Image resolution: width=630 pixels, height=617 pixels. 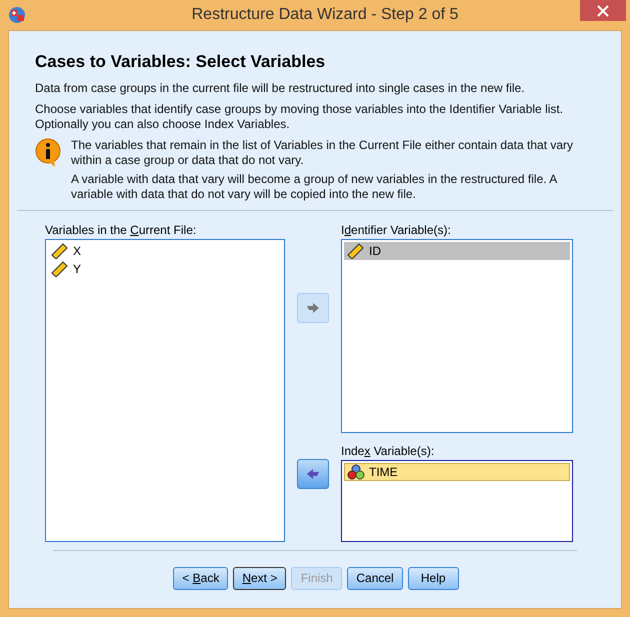 What do you see at coordinates (356, 472) in the screenshot?
I see `circles-icon` at bounding box center [356, 472].